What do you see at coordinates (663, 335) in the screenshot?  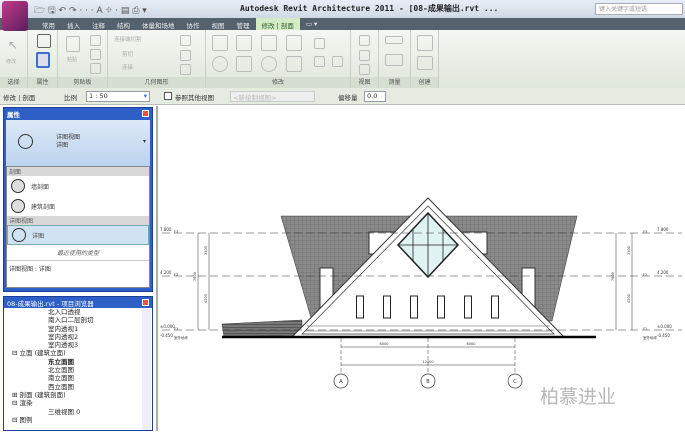 I see `level-label: -0.450` at bounding box center [663, 335].